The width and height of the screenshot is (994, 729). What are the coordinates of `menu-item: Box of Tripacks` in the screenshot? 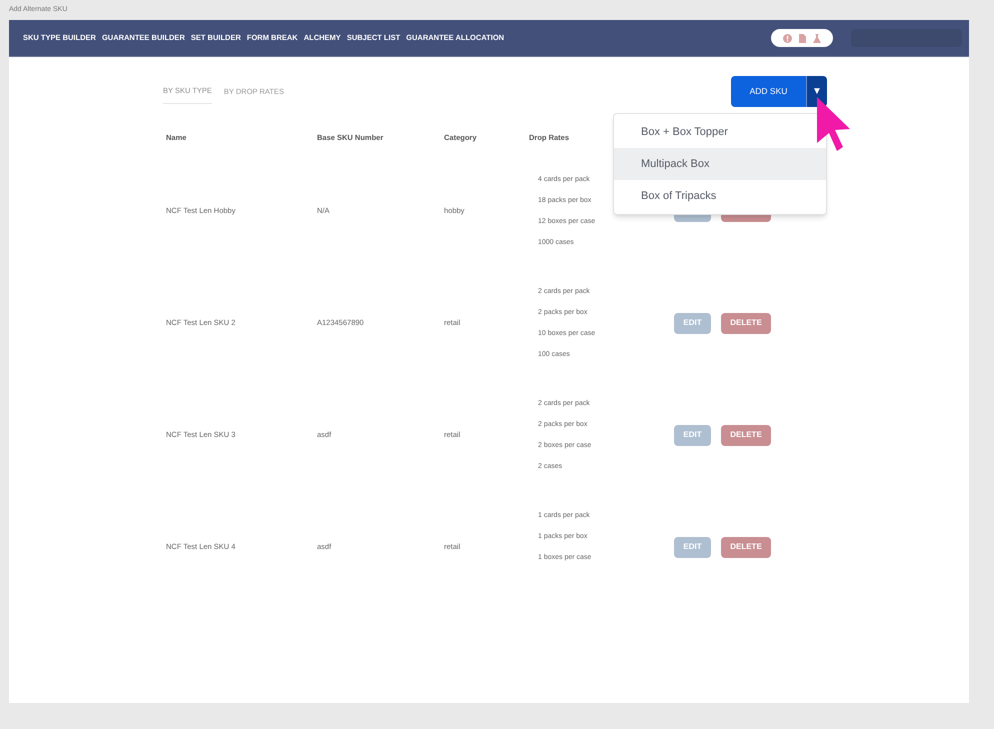 It's located at (720, 196).